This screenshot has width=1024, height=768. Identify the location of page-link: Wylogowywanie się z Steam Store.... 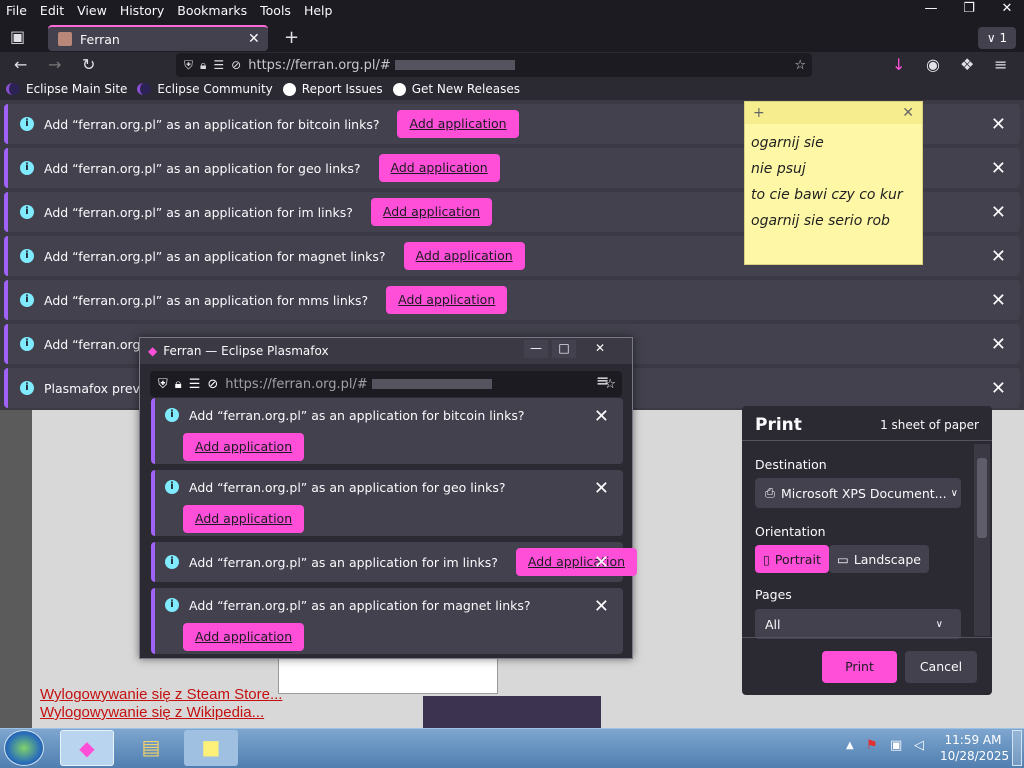
(161, 694).